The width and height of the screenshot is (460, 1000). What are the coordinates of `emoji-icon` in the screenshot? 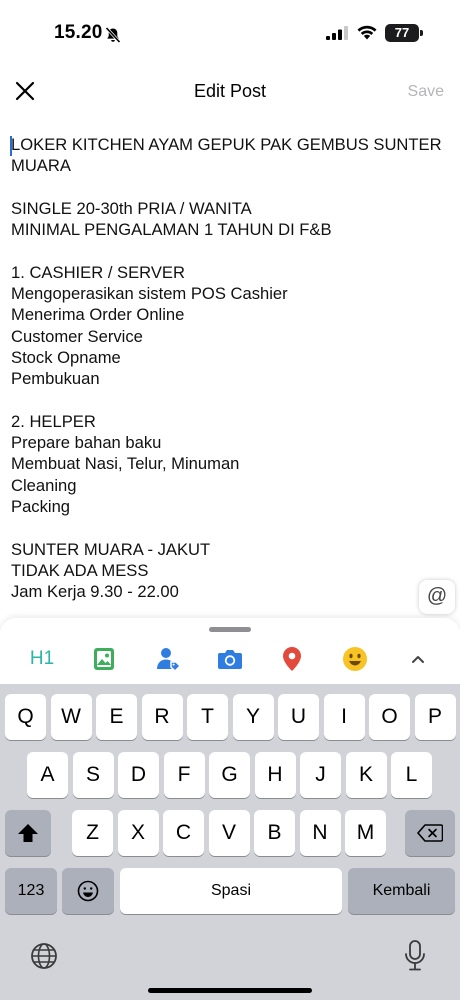 It's located at (355, 659).